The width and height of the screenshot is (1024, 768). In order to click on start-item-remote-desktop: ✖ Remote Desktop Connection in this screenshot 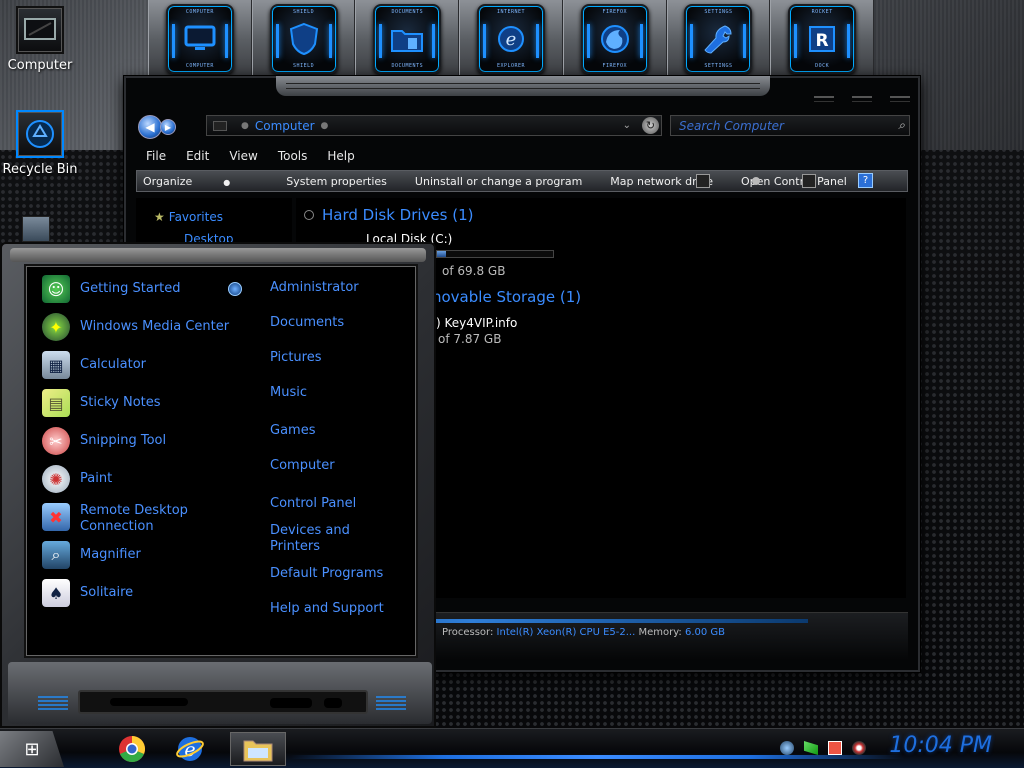, I will do `click(121, 519)`.